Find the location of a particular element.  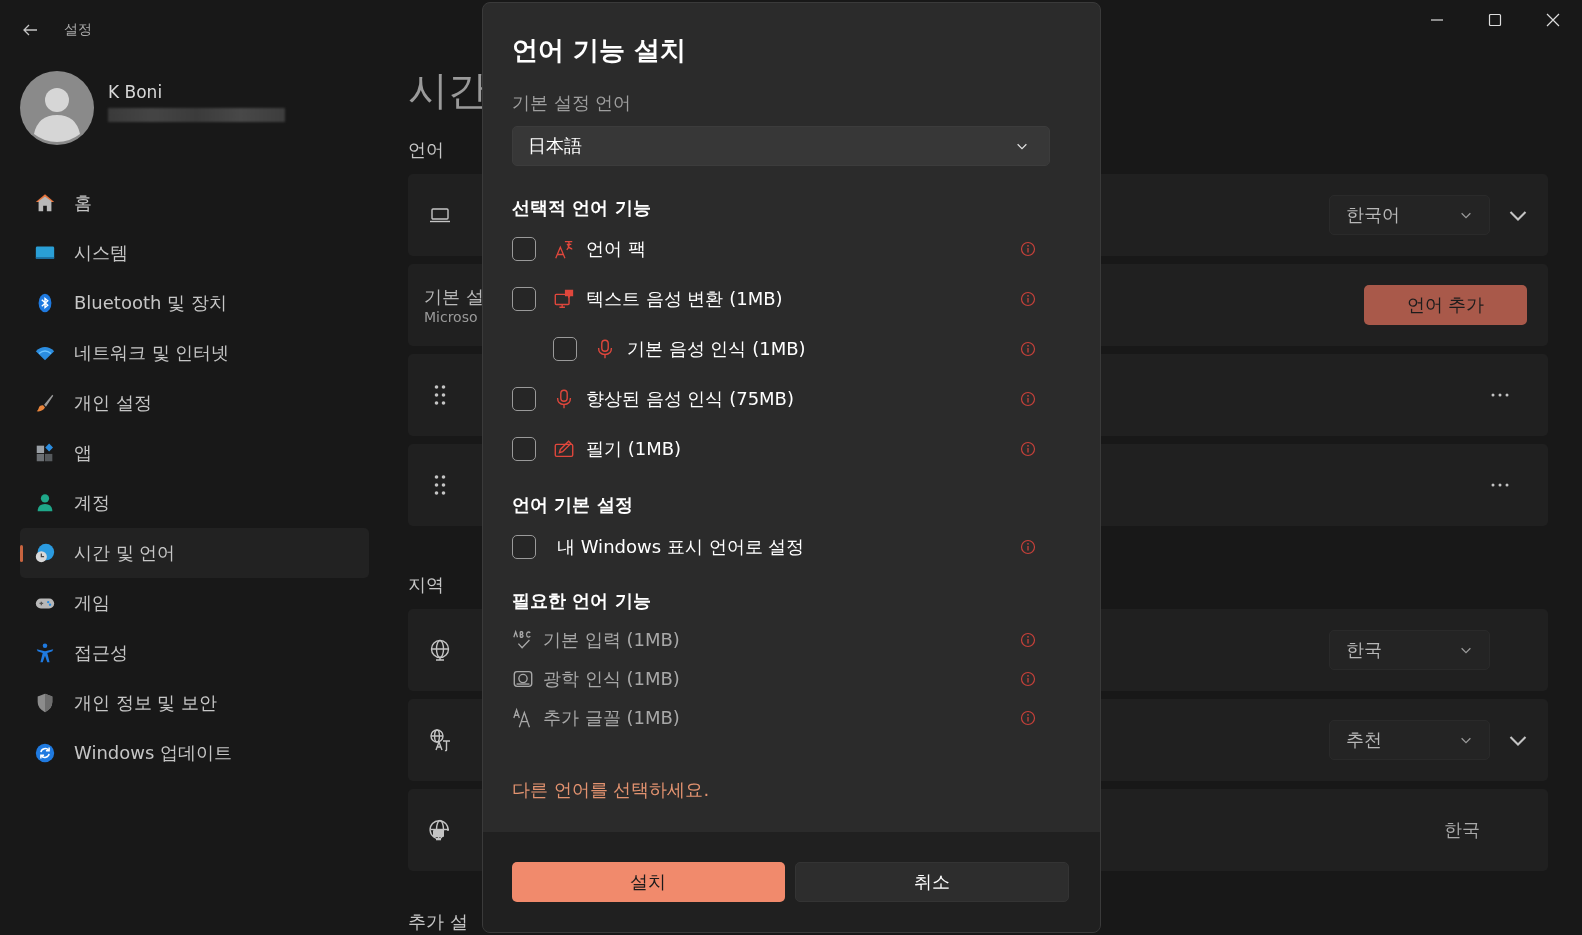

sidebar-item: 시간 및 언어 is located at coordinates (194, 553).